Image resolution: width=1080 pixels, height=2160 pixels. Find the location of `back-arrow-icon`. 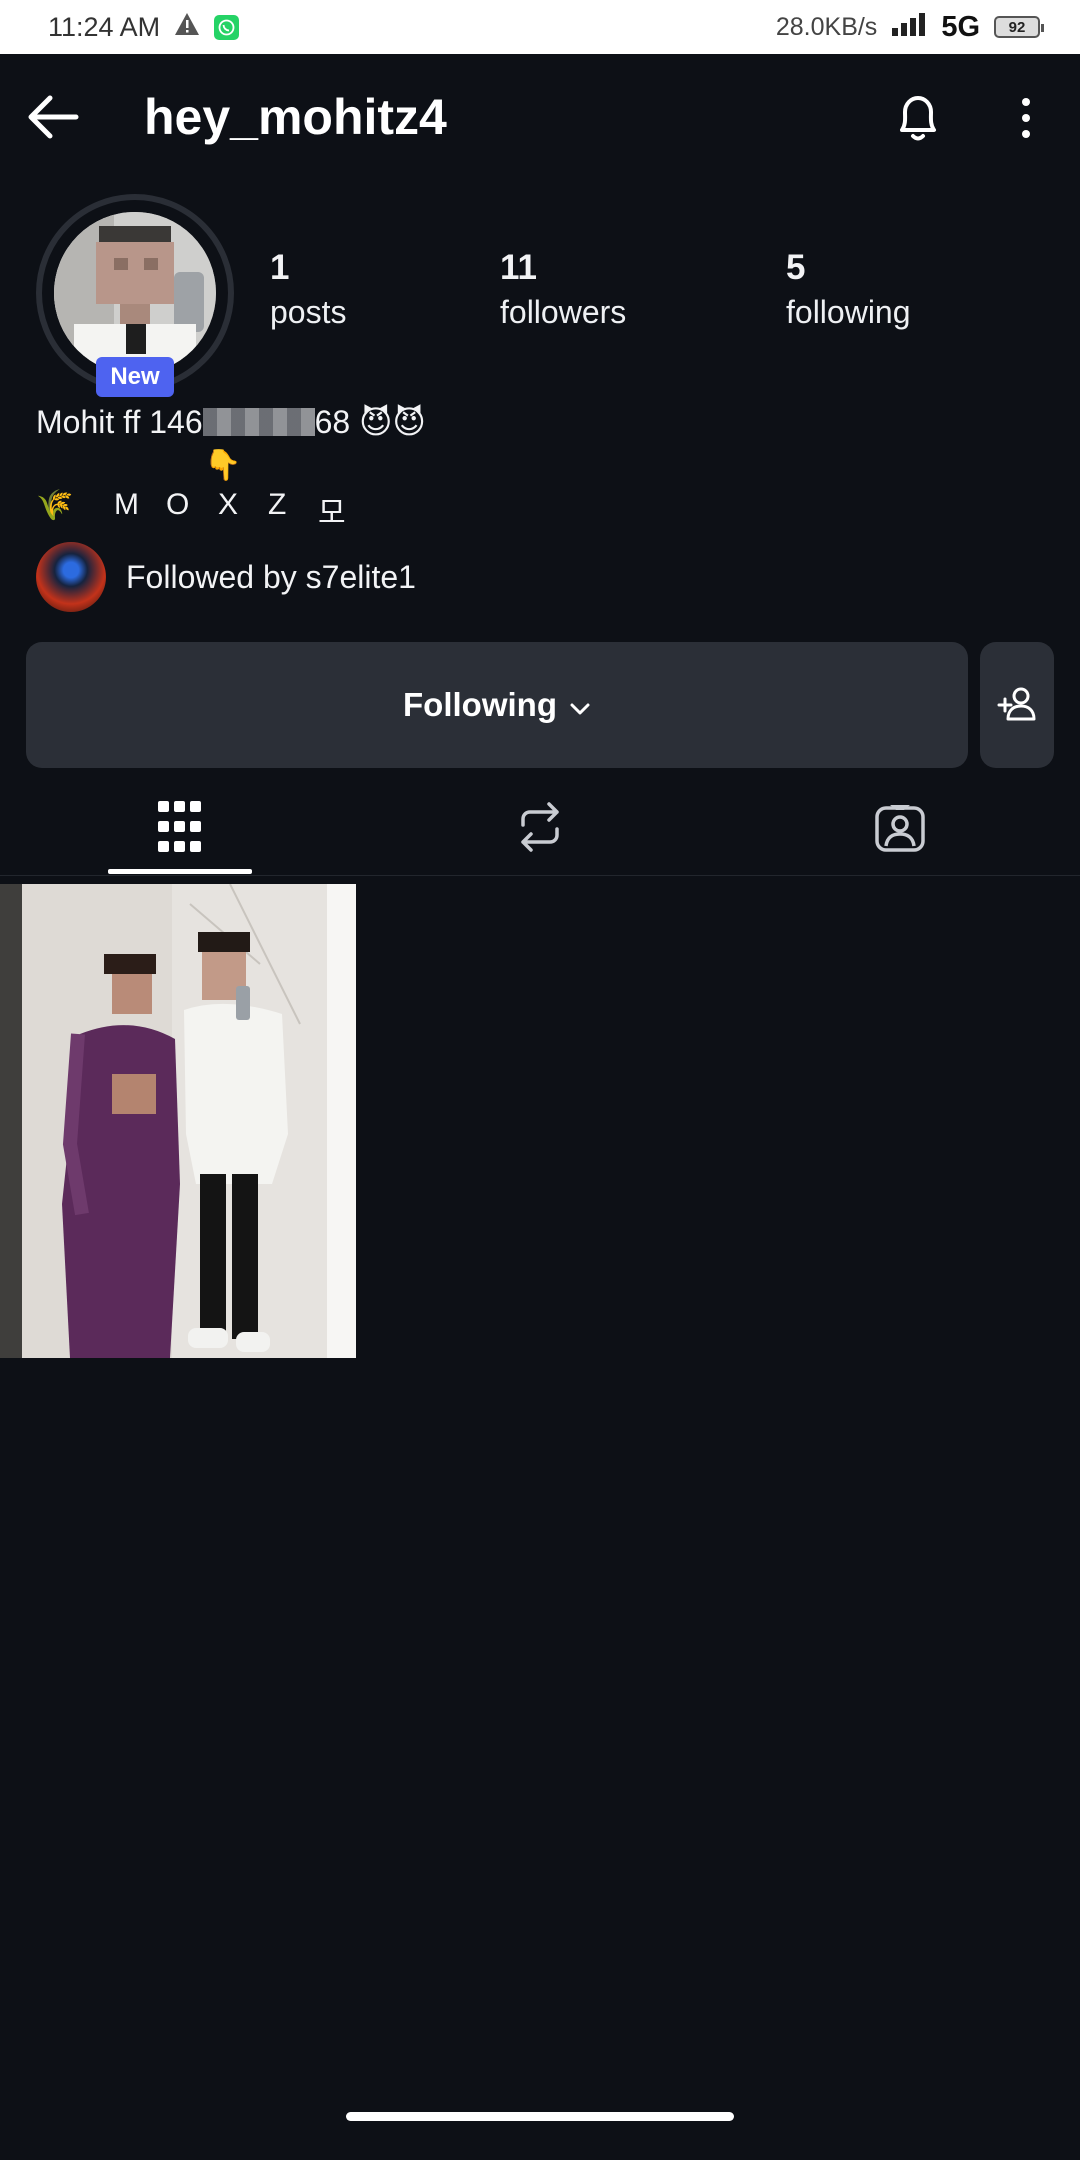

back-arrow-icon is located at coordinates (54, 117).